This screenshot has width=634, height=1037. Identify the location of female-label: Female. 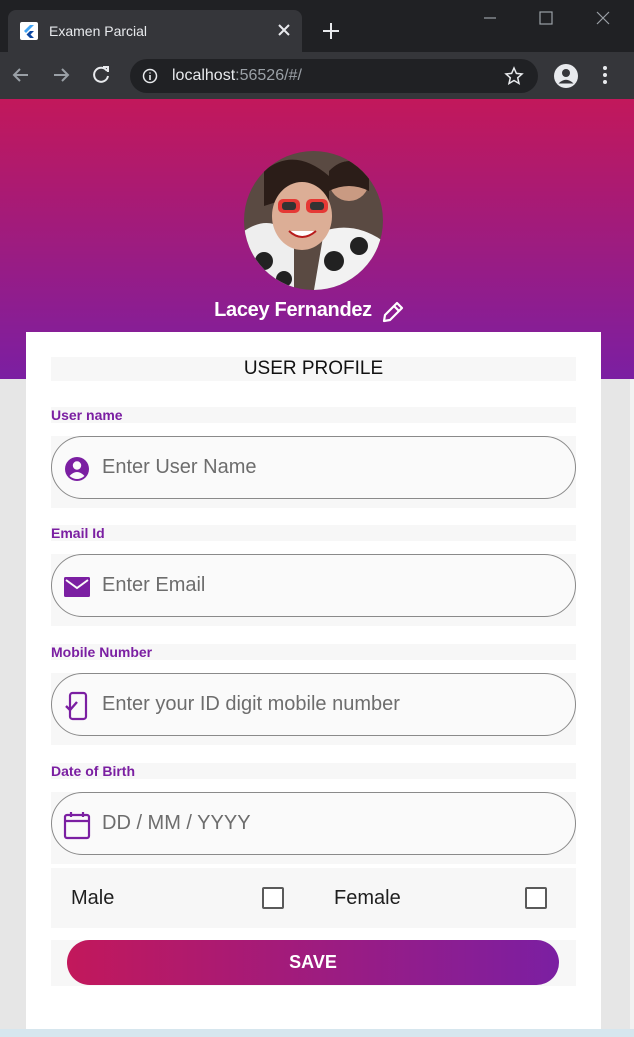
(367, 898).